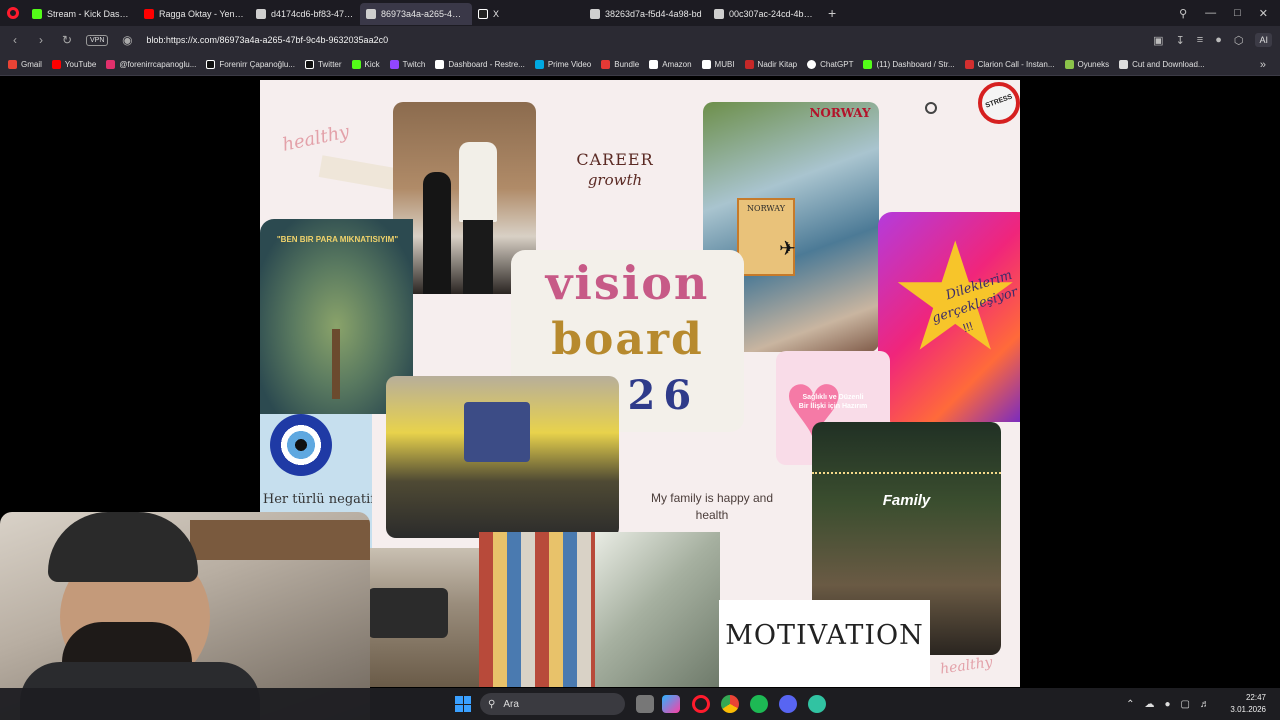 This screenshot has height=720, width=1280. I want to click on tab-youtube-ragga: Ragga Oktay - Yeniden (C, so click(194, 14).